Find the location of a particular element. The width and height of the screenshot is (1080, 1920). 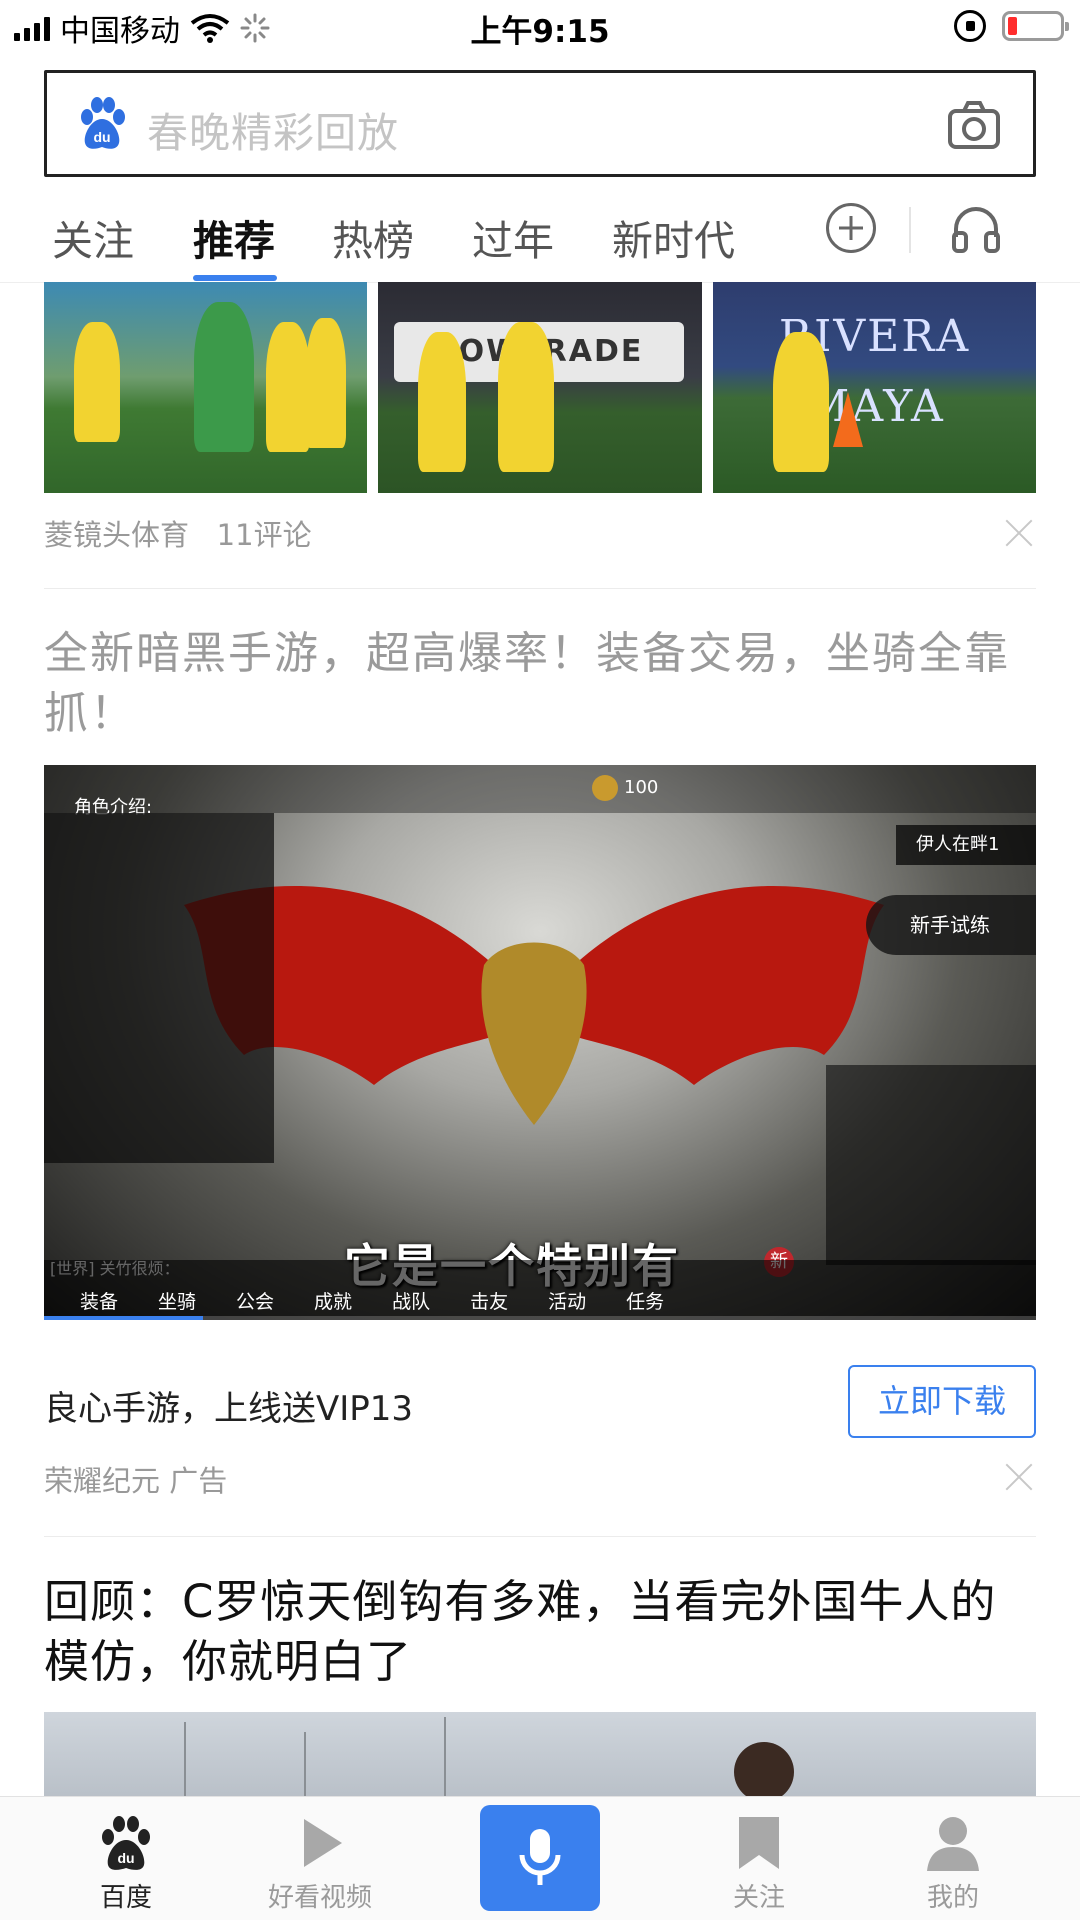

person-icon is located at coordinates (953, 1844).